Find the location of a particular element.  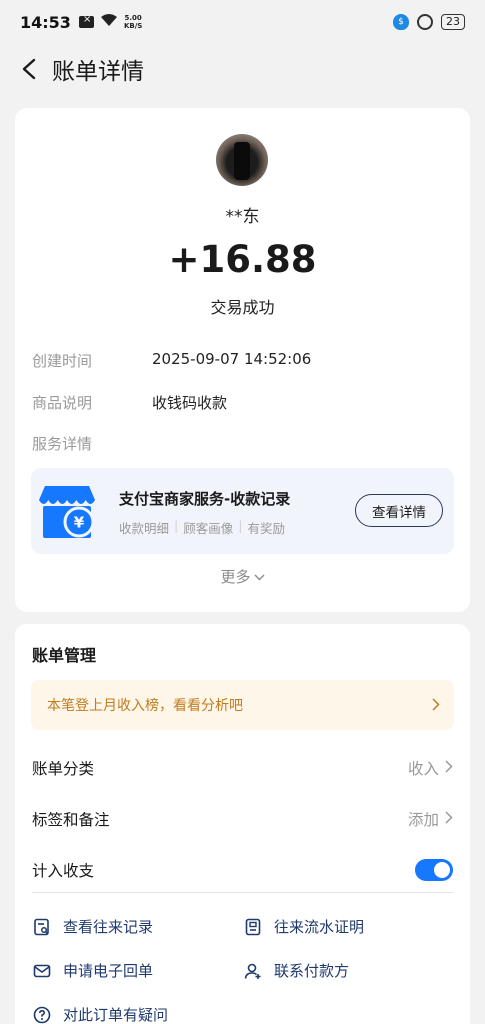

action-view-records: 查看往来记录 is located at coordinates (92, 926).